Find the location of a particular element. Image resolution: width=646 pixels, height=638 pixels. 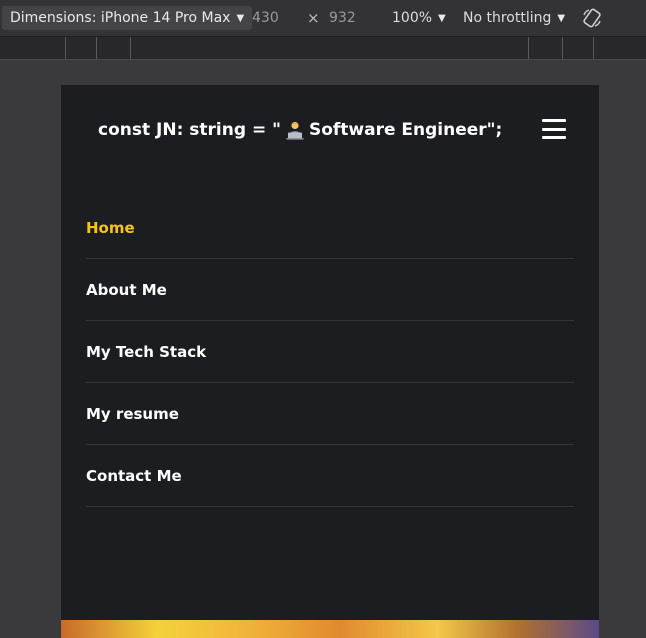

throttling-select: No throttling ▼ is located at coordinates (514, 18).